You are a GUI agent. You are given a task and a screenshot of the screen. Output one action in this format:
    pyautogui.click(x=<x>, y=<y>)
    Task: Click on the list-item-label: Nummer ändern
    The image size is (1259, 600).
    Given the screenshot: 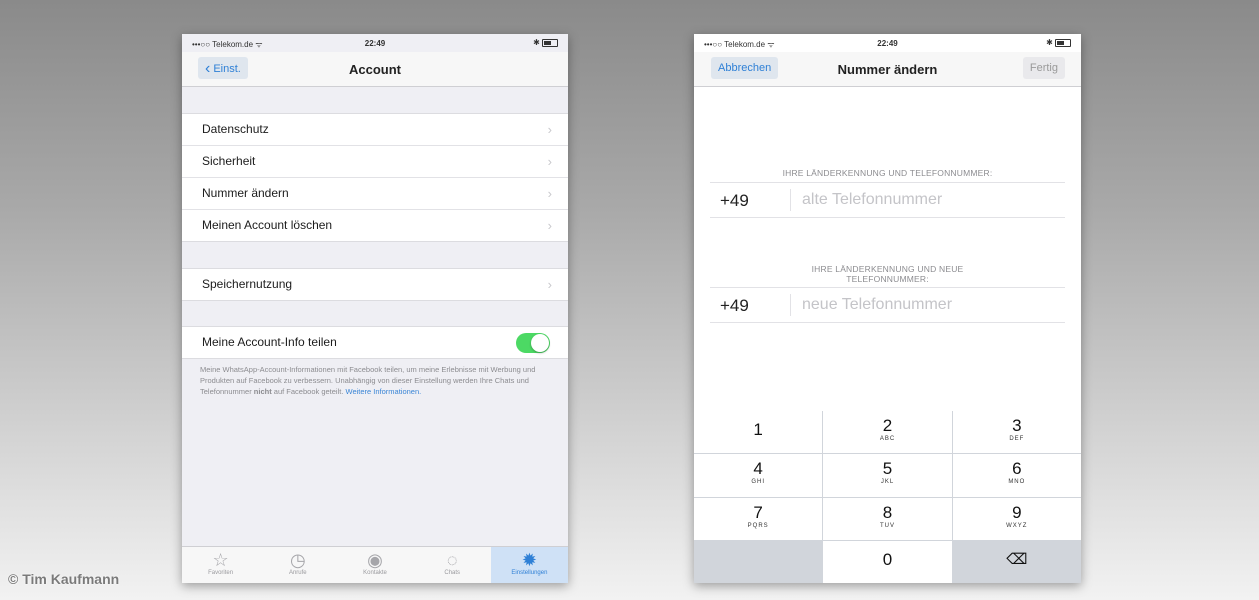 What is the action you would take?
    pyautogui.click(x=245, y=193)
    